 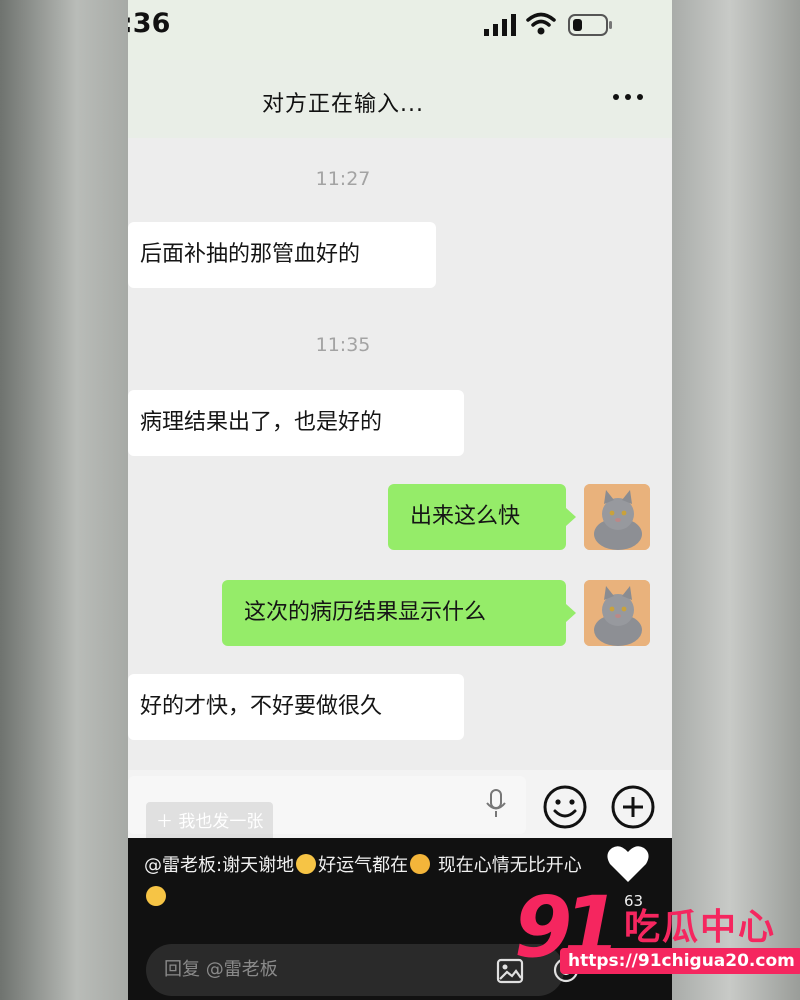 I want to click on emoji-icon, so click(x=565, y=807).